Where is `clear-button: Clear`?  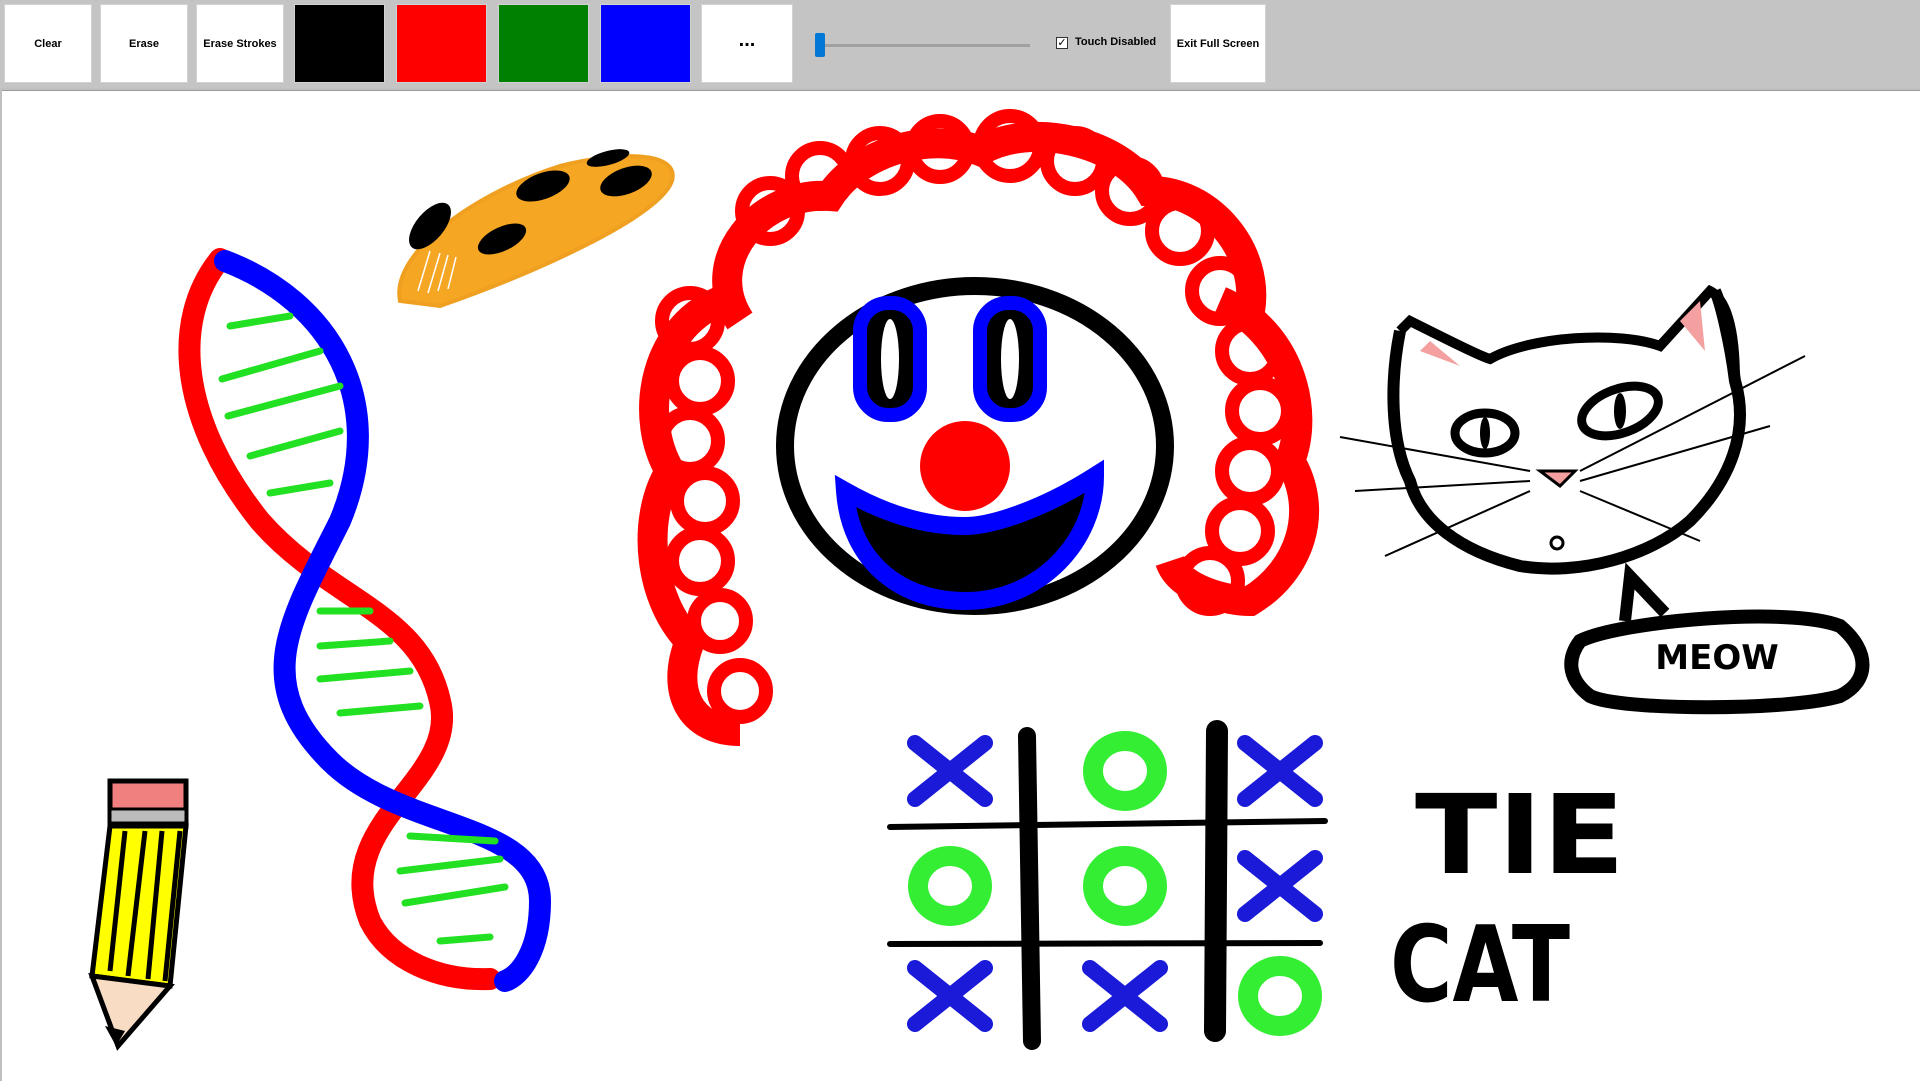
clear-button: Clear is located at coordinates (48, 43).